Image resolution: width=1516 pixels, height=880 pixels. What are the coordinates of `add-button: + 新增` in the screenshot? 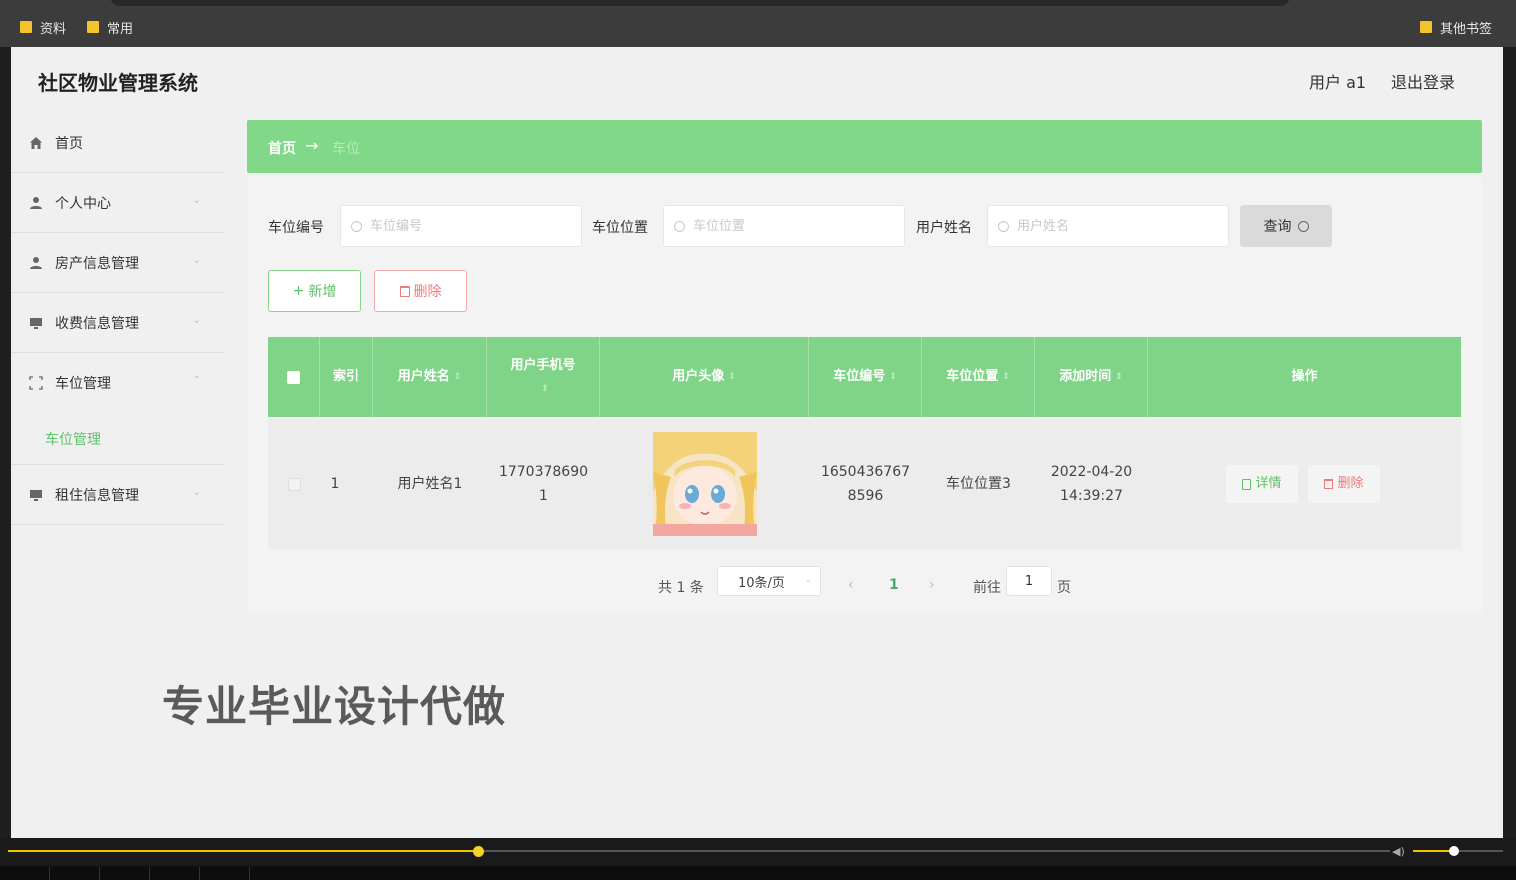 It's located at (314, 291).